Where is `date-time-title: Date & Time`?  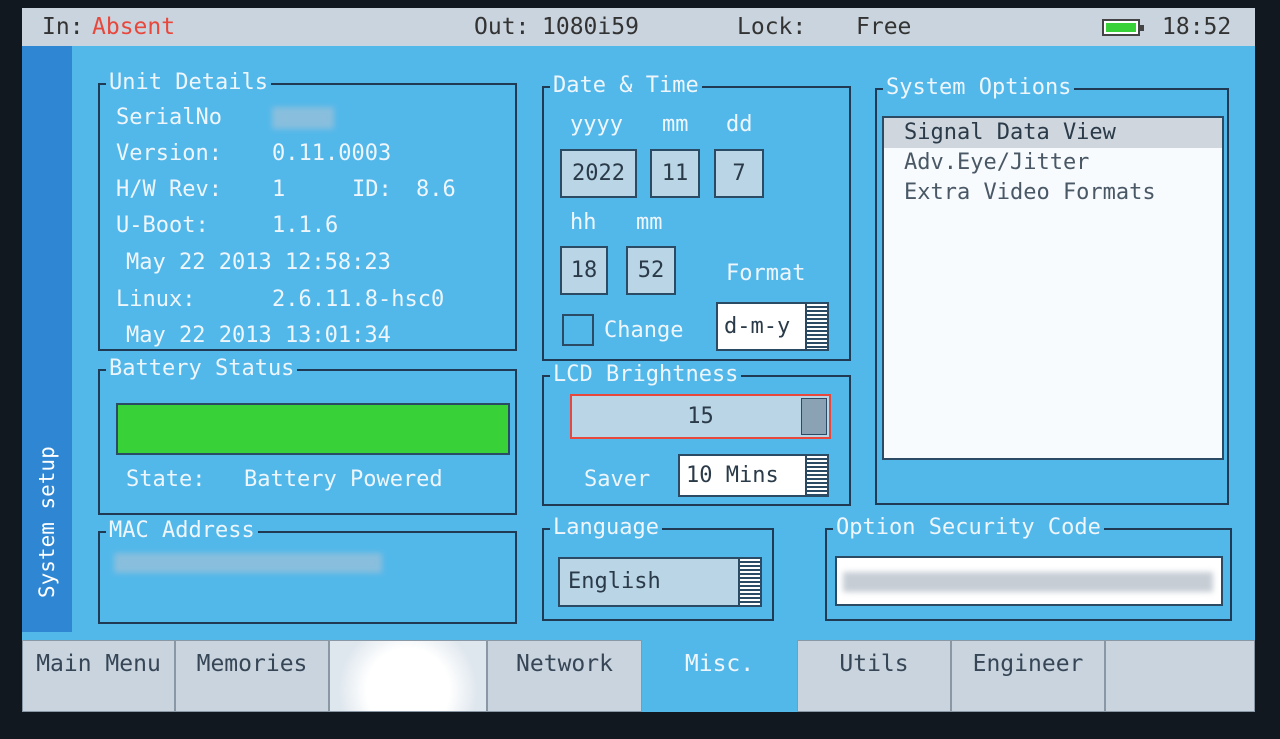 date-time-title: Date & Time is located at coordinates (626, 85).